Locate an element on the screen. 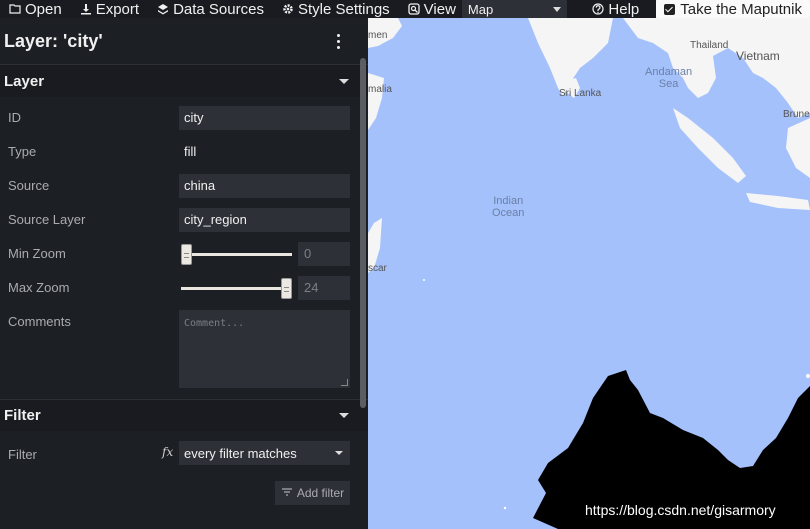  map-label-brunei: Brunei is located at coordinates (796, 114).